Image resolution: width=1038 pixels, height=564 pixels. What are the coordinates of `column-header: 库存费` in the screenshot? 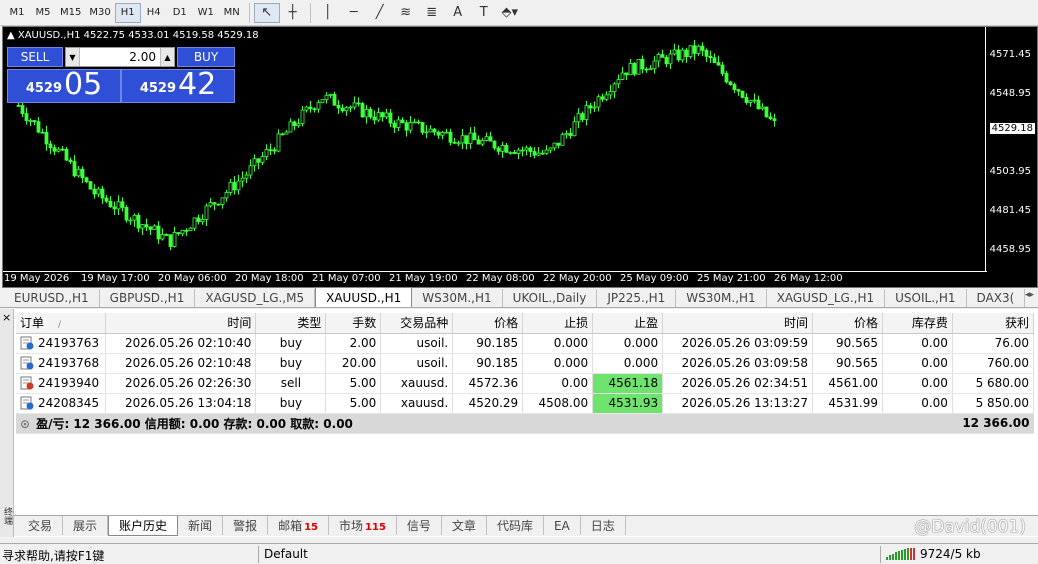 It's located at (917, 323).